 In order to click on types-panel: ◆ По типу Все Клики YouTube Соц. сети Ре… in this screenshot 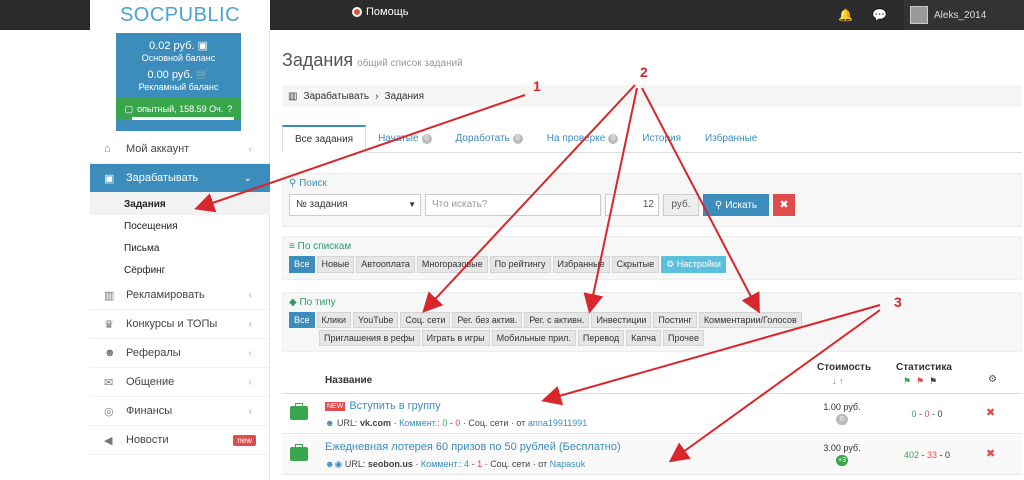, I will do `click(652, 322)`.